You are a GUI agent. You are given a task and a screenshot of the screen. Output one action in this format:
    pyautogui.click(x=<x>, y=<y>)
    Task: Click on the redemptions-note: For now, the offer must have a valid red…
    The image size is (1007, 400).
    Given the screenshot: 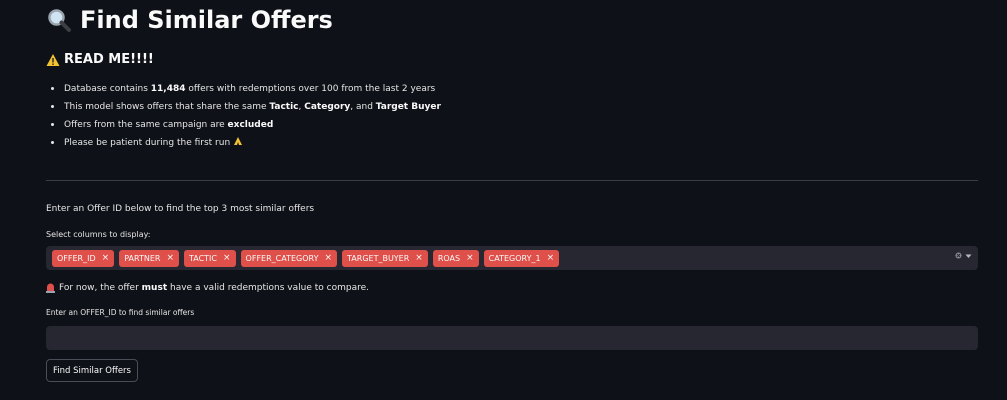 What is the action you would take?
    pyautogui.click(x=207, y=287)
    